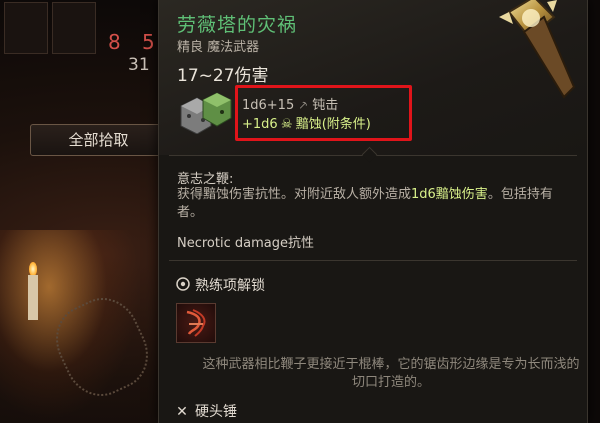 The width and height of the screenshot is (600, 423). I want to click on necrotic-icon: ☠, so click(286, 124).